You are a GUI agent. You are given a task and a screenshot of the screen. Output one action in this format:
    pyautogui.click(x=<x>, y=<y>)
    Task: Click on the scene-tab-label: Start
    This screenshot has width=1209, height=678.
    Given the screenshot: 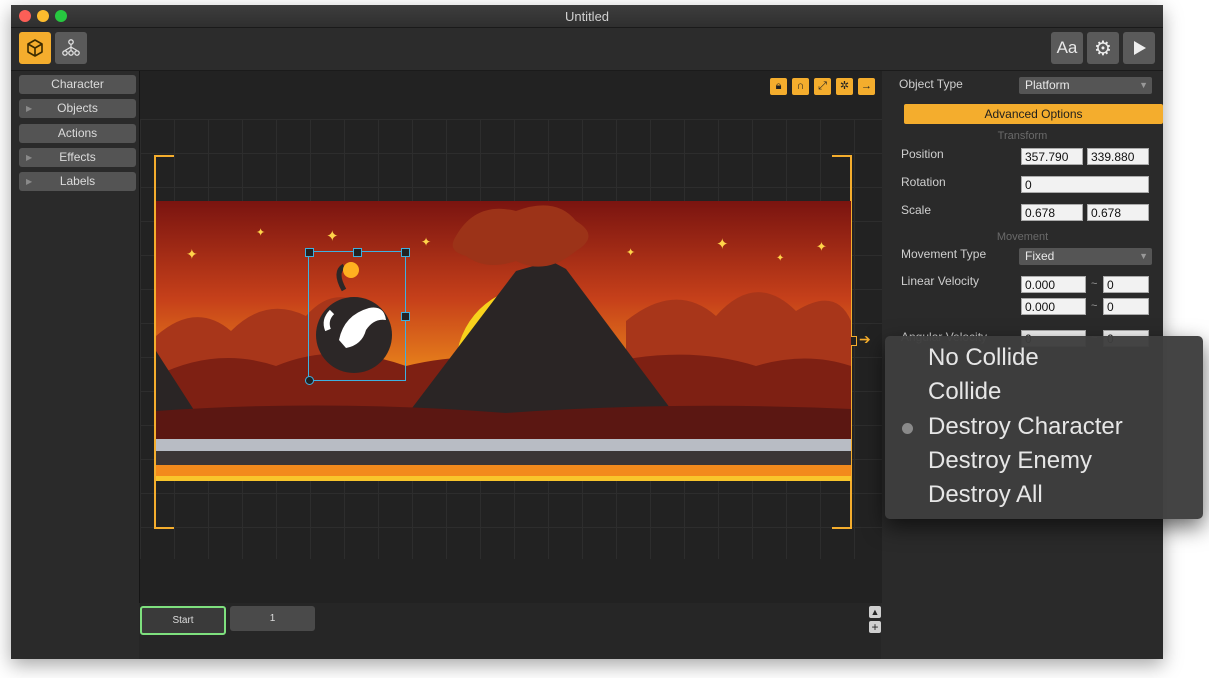 What is the action you would take?
    pyautogui.click(x=183, y=620)
    